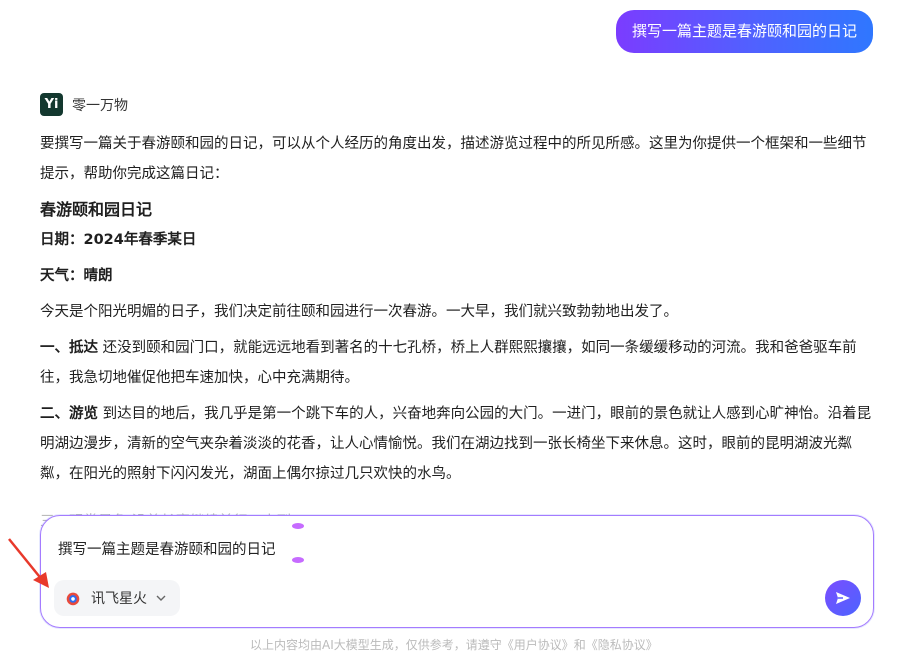 The width and height of the screenshot is (900, 653). What do you see at coordinates (161, 598) in the screenshot?
I see `chevron-down-icon` at bounding box center [161, 598].